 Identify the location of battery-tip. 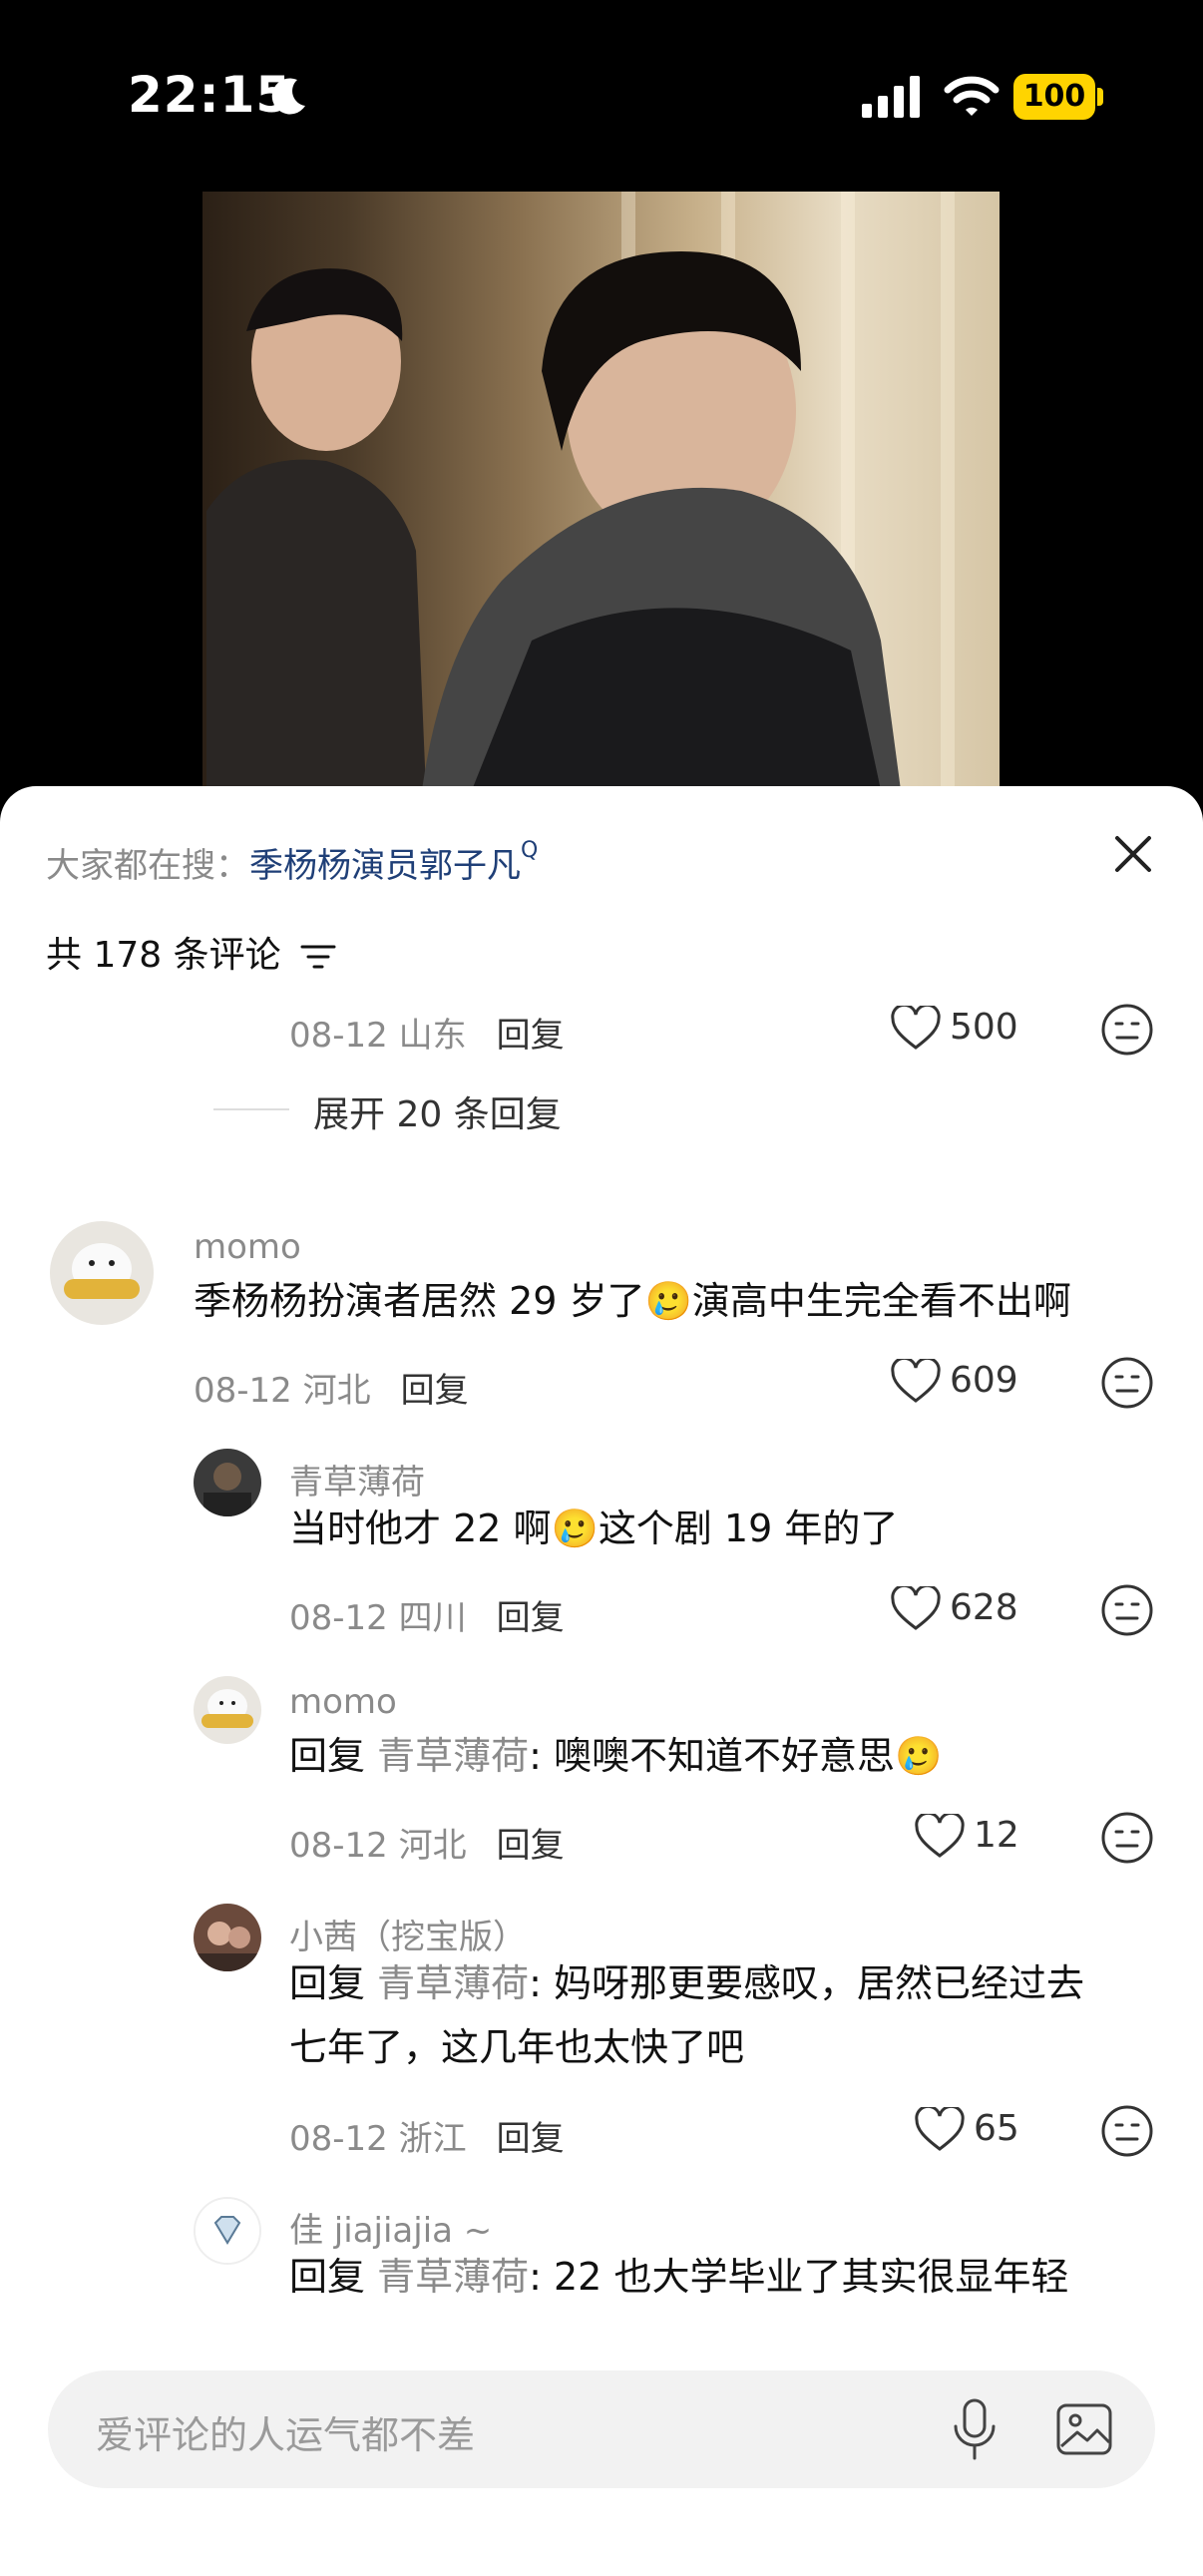
(1100, 97).